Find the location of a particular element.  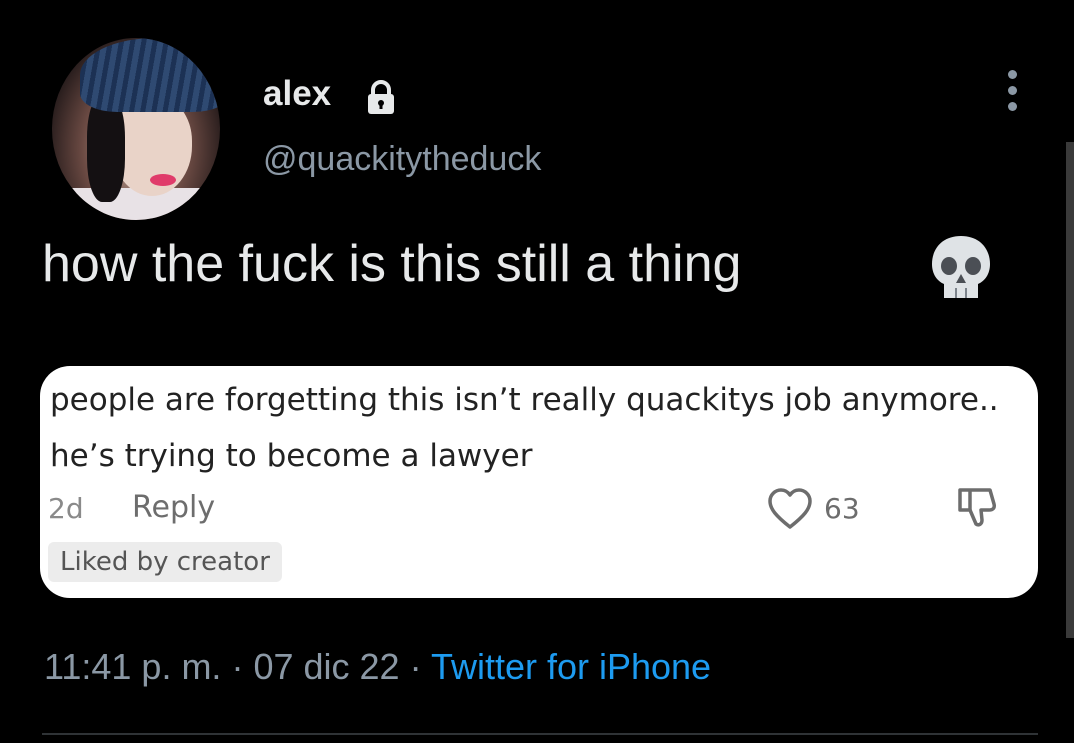

avatar is located at coordinates (136, 129).